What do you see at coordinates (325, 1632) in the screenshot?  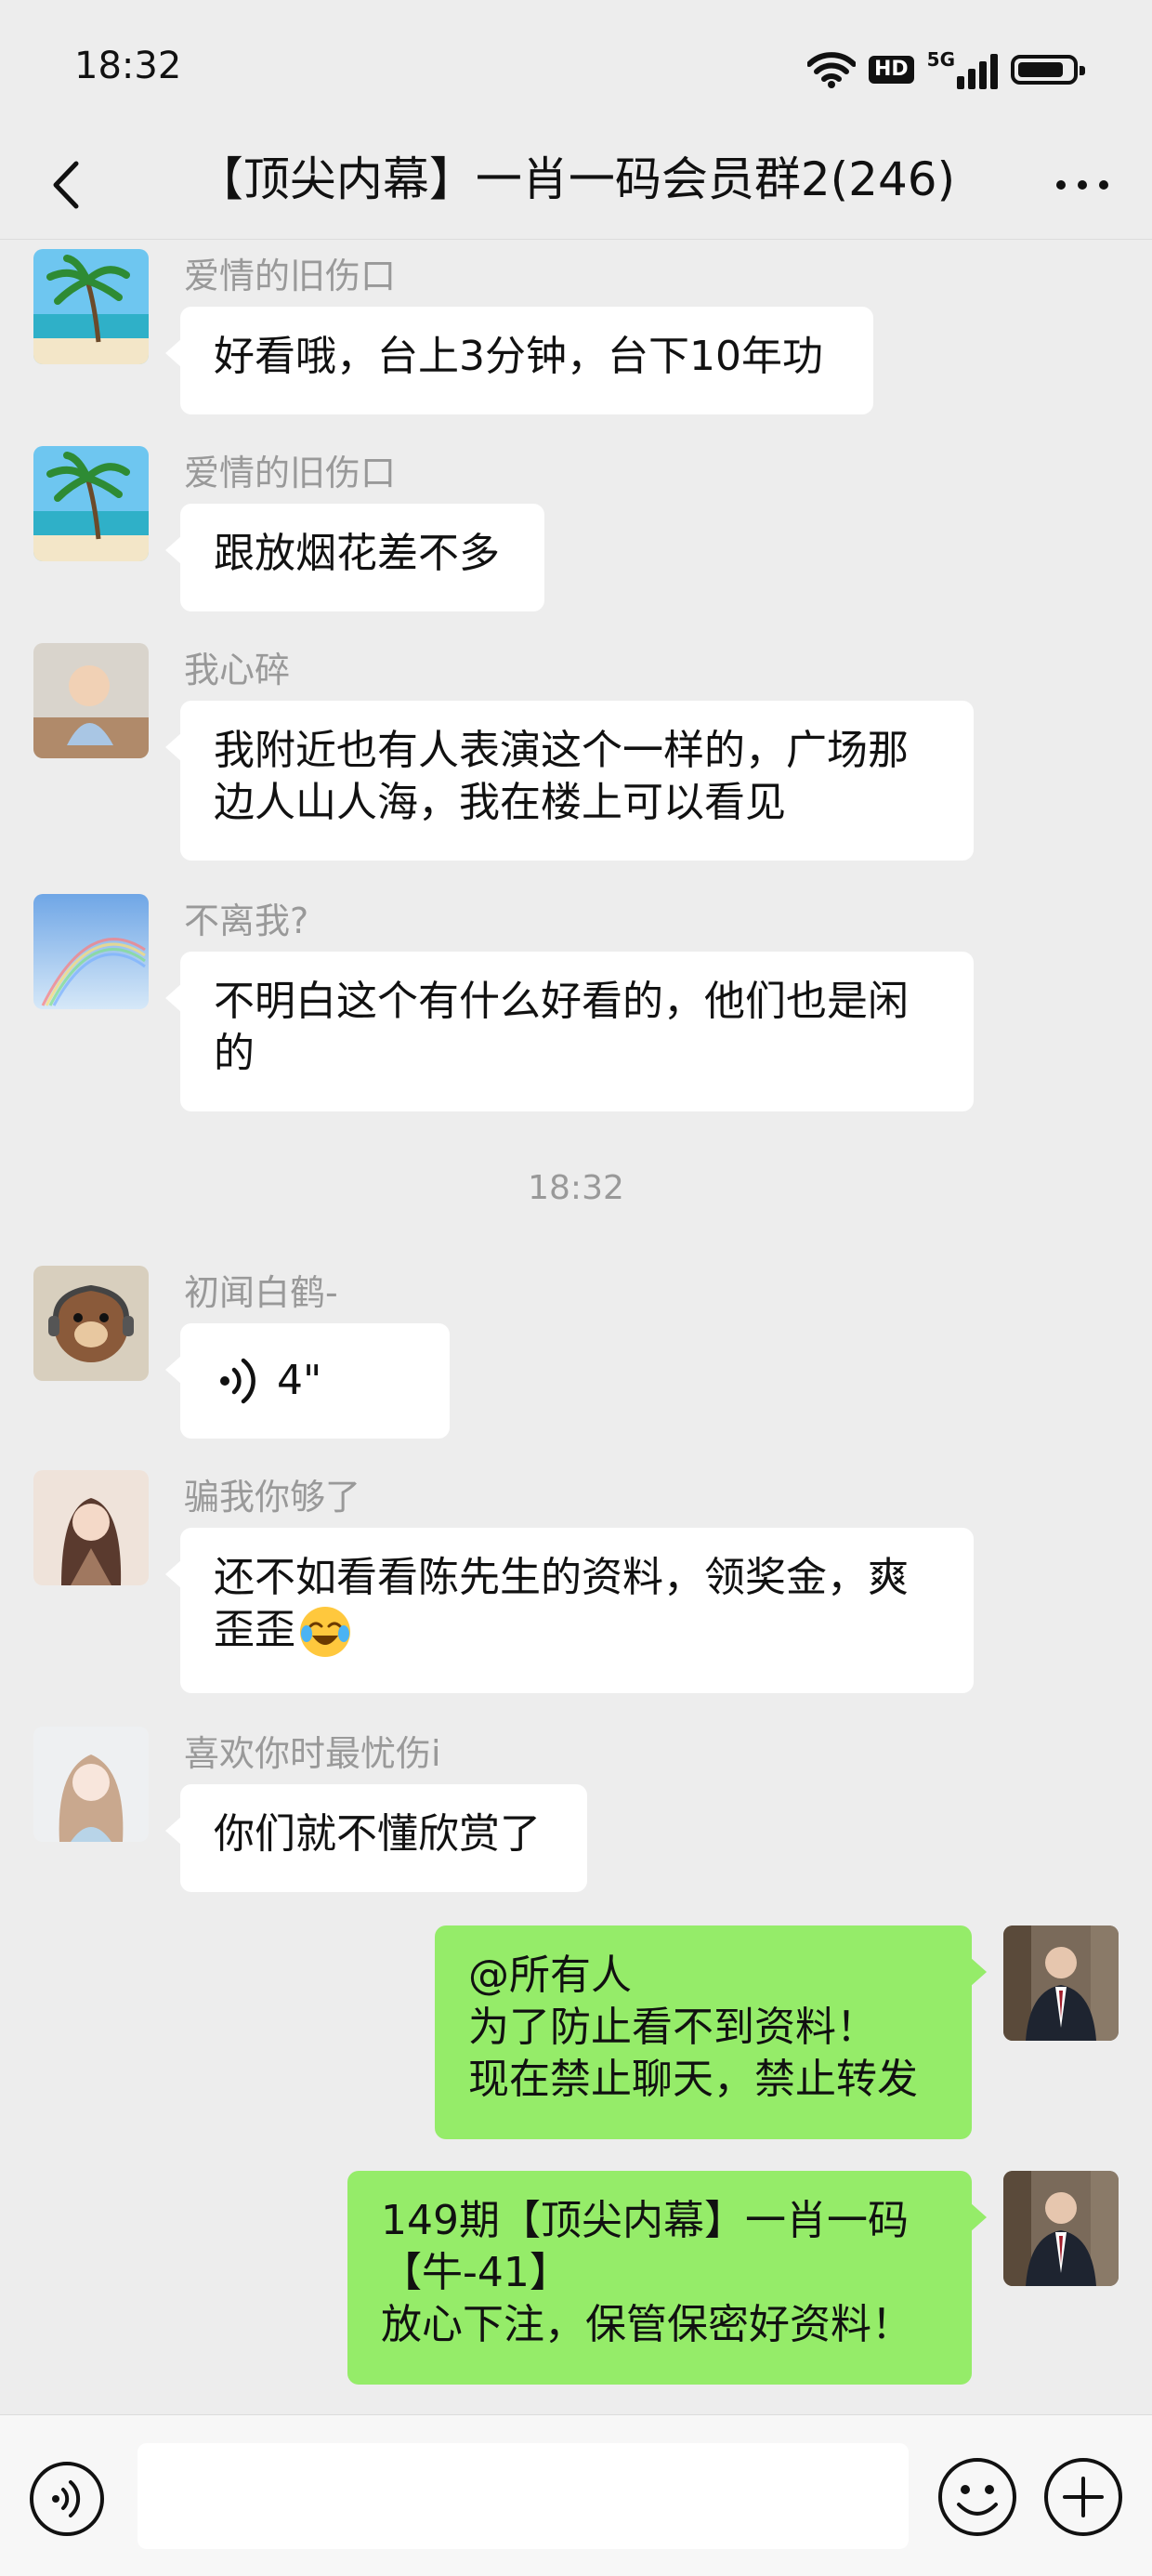 I see `laughing-crying-emoji-icon` at bounding box center [325, 1632].